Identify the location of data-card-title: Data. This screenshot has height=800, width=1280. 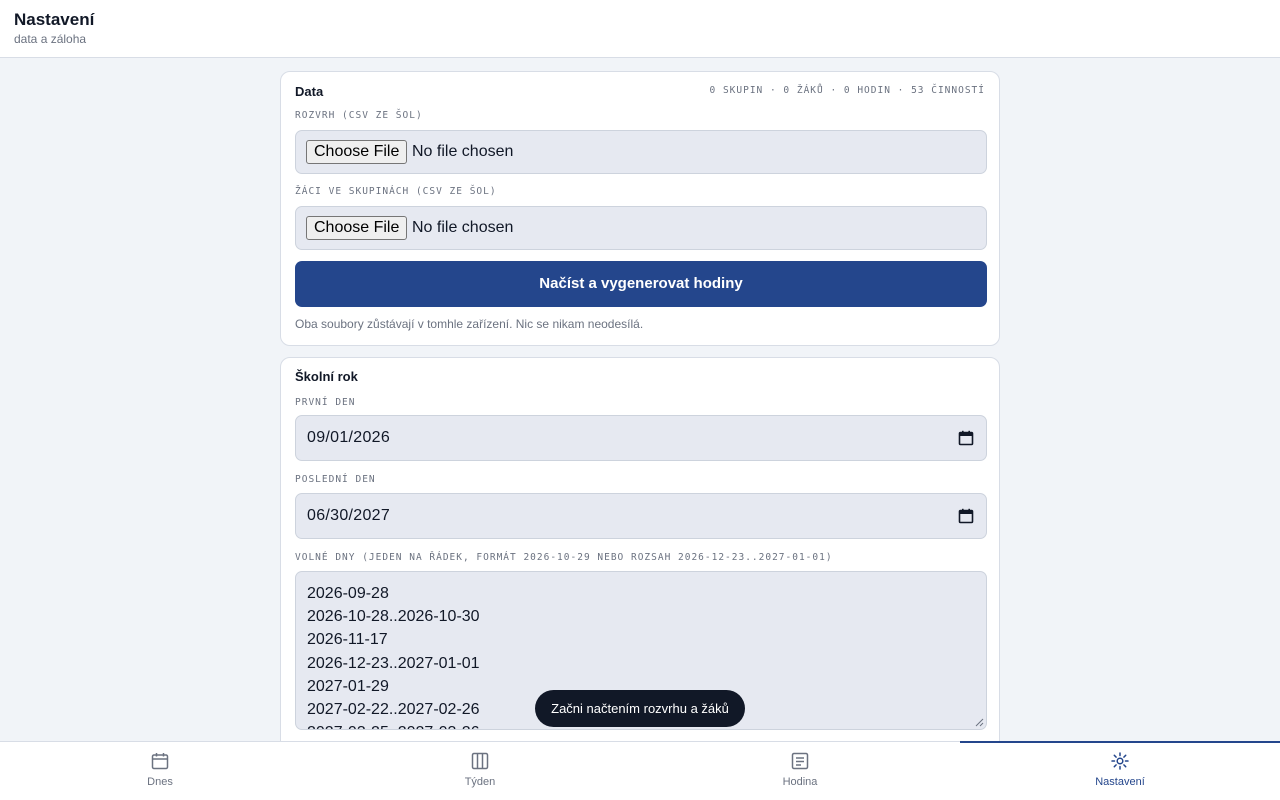
(309, 91).